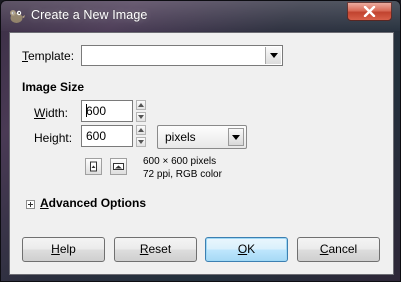 The width and height of the screenshot is (401, 282). What do you see at coordinates (155, 249) in the screenshot?
I see `reset-button: Reset` at bounding box center [155, 249].